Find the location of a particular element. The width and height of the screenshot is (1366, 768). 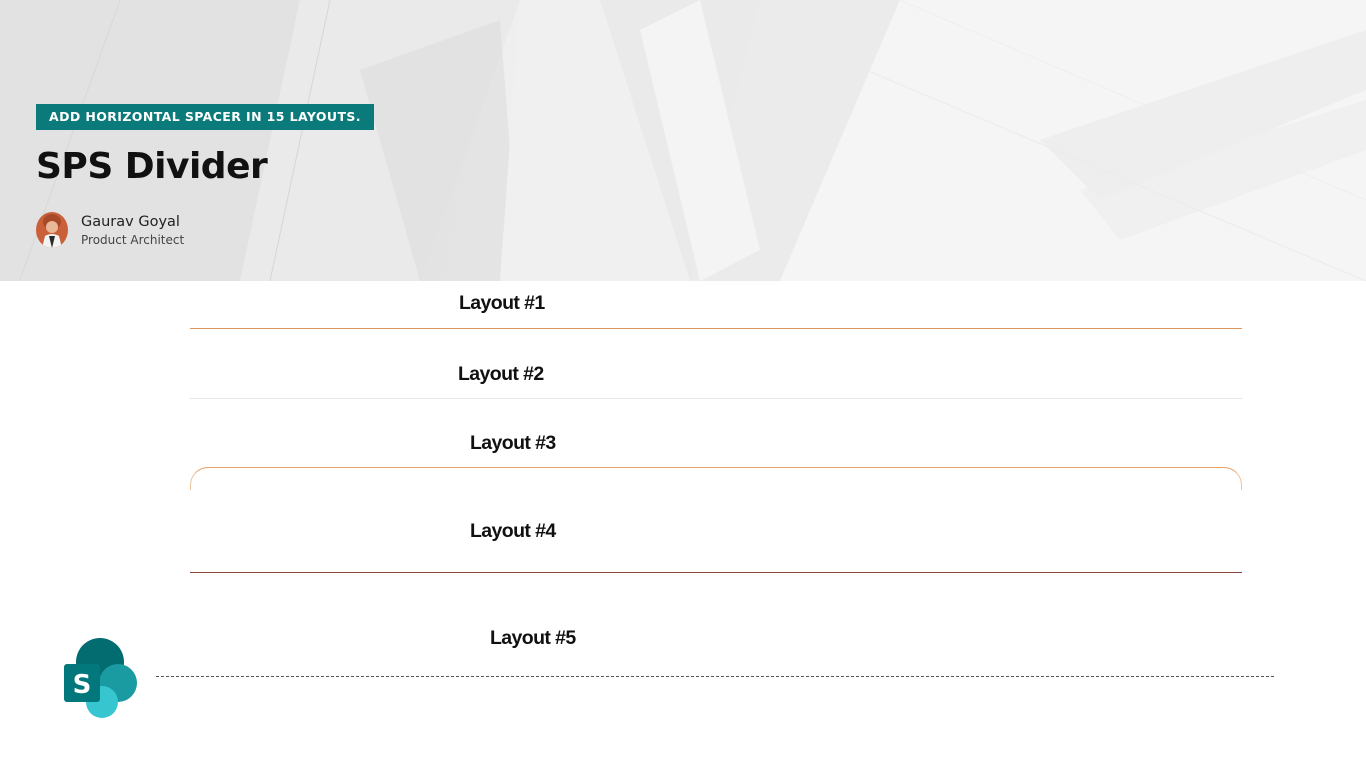

sharepoint-logo-letter: S is located at coordinates (82, 685).